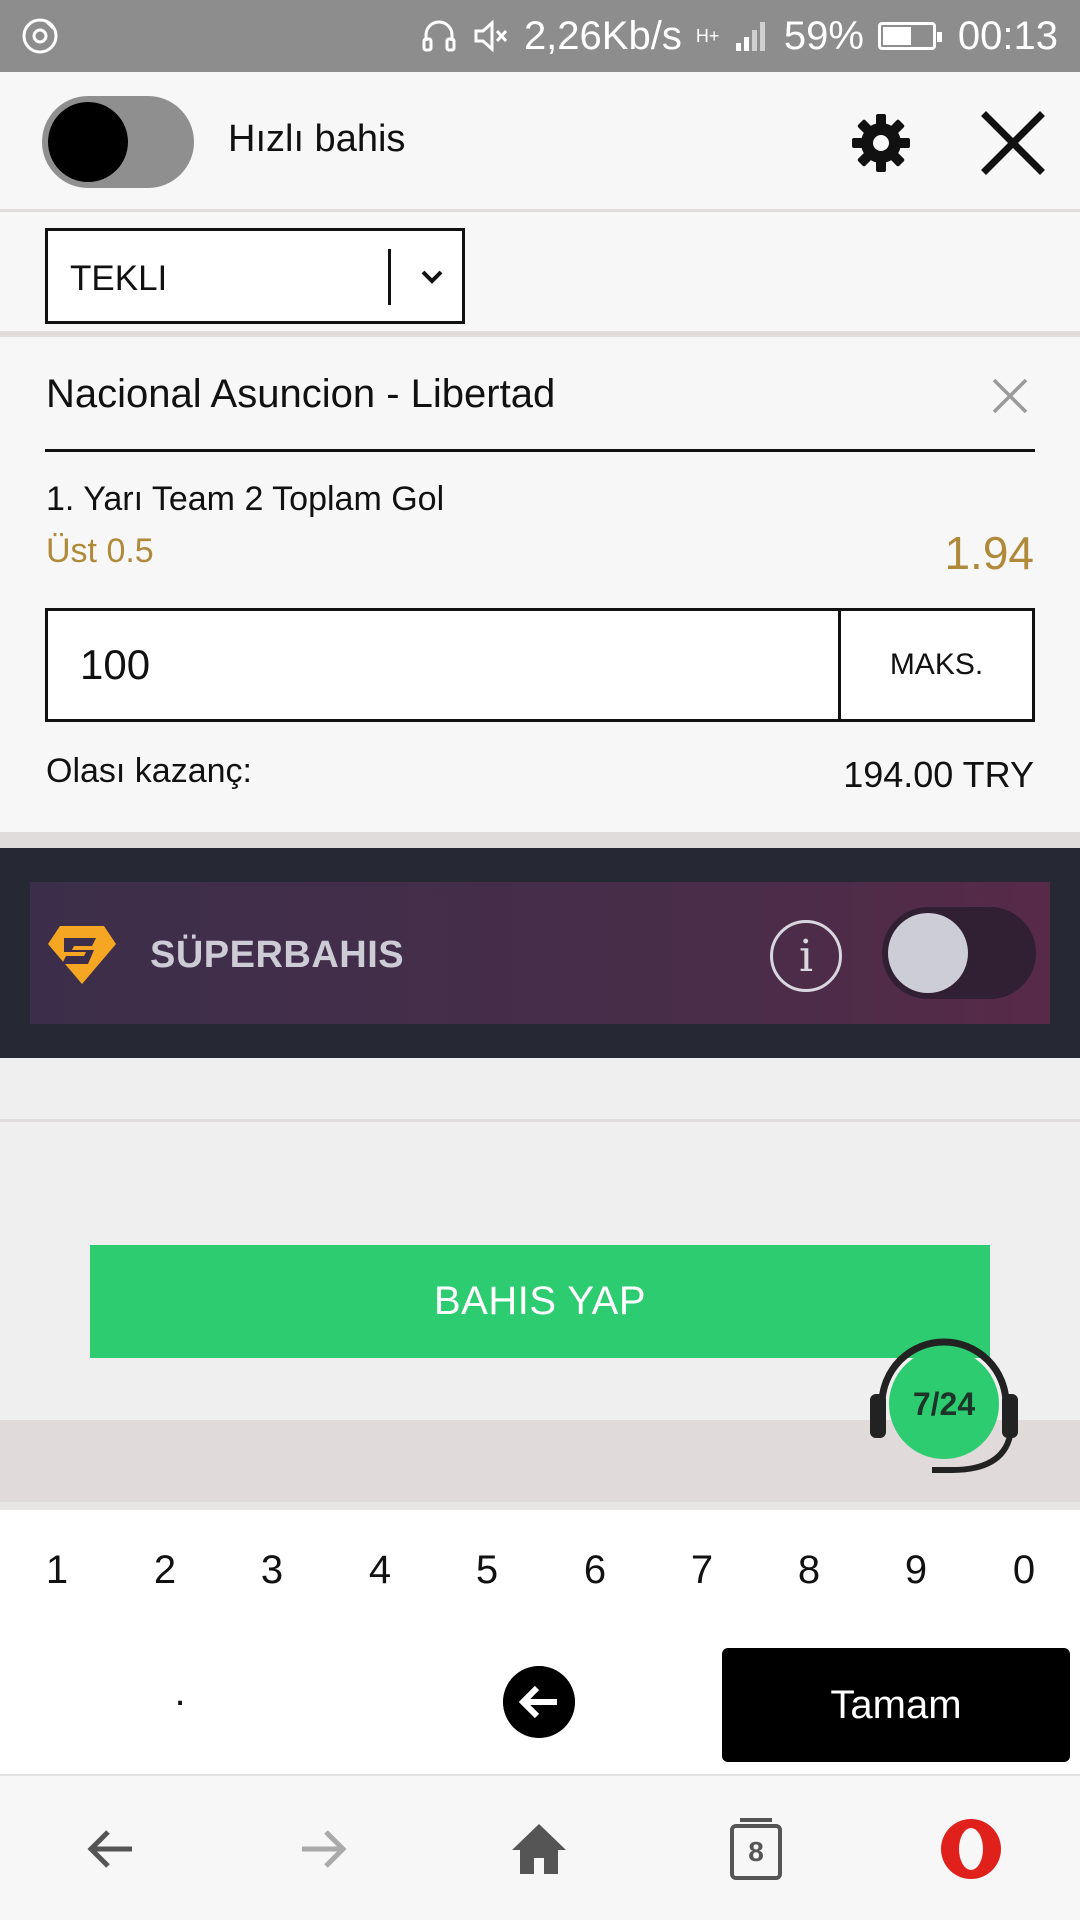  Describe the element at coordinates (317, 139) in the screenshot. I see `quick-bet-label: Hızlı bahis` at that location.